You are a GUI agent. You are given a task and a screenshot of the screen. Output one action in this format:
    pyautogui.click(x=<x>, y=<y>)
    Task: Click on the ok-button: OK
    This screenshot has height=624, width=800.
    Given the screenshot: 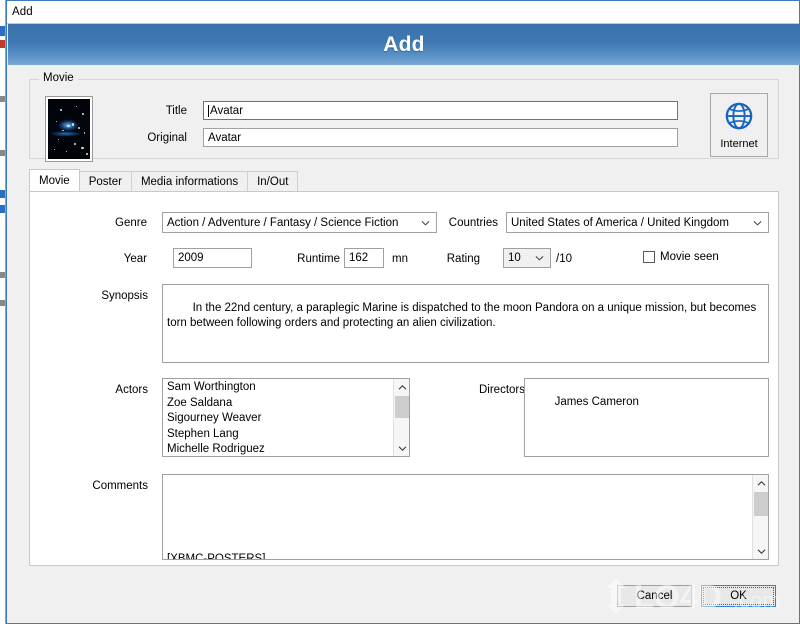 What is the action you would take?
    pyautogui.click(x=738, y=596)
    